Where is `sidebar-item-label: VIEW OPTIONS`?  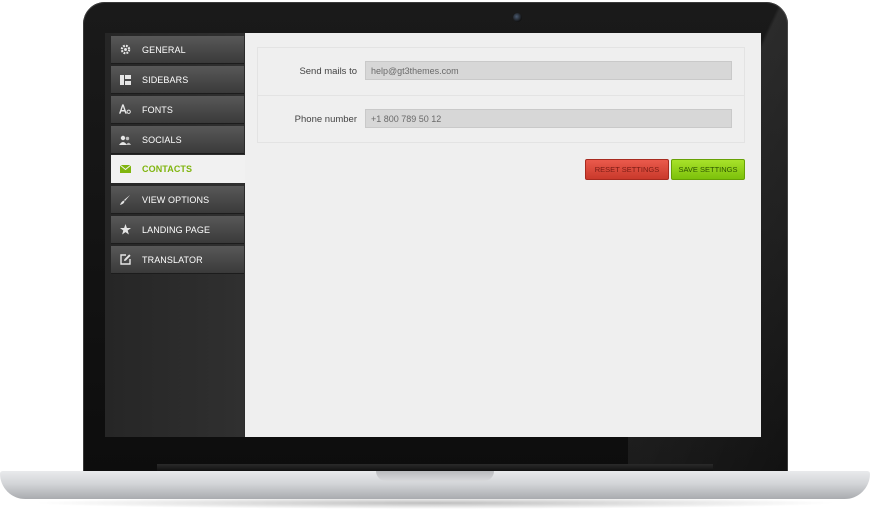 sidebar-item-label: VIEW OPTIONS is located at coordinates (176, 199).